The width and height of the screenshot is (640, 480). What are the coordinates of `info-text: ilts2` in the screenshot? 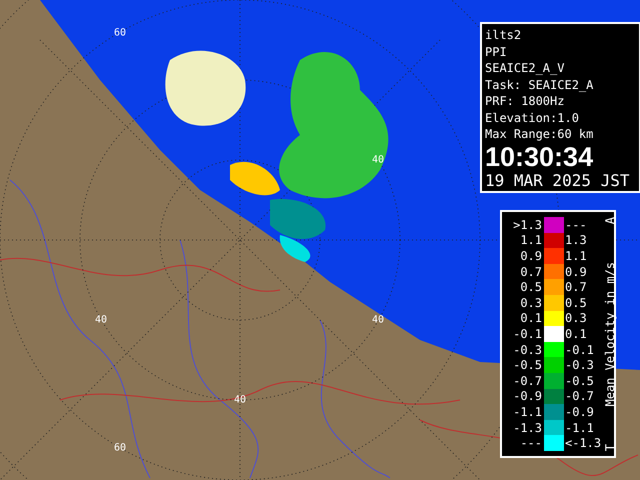 It's located at (503, 35).